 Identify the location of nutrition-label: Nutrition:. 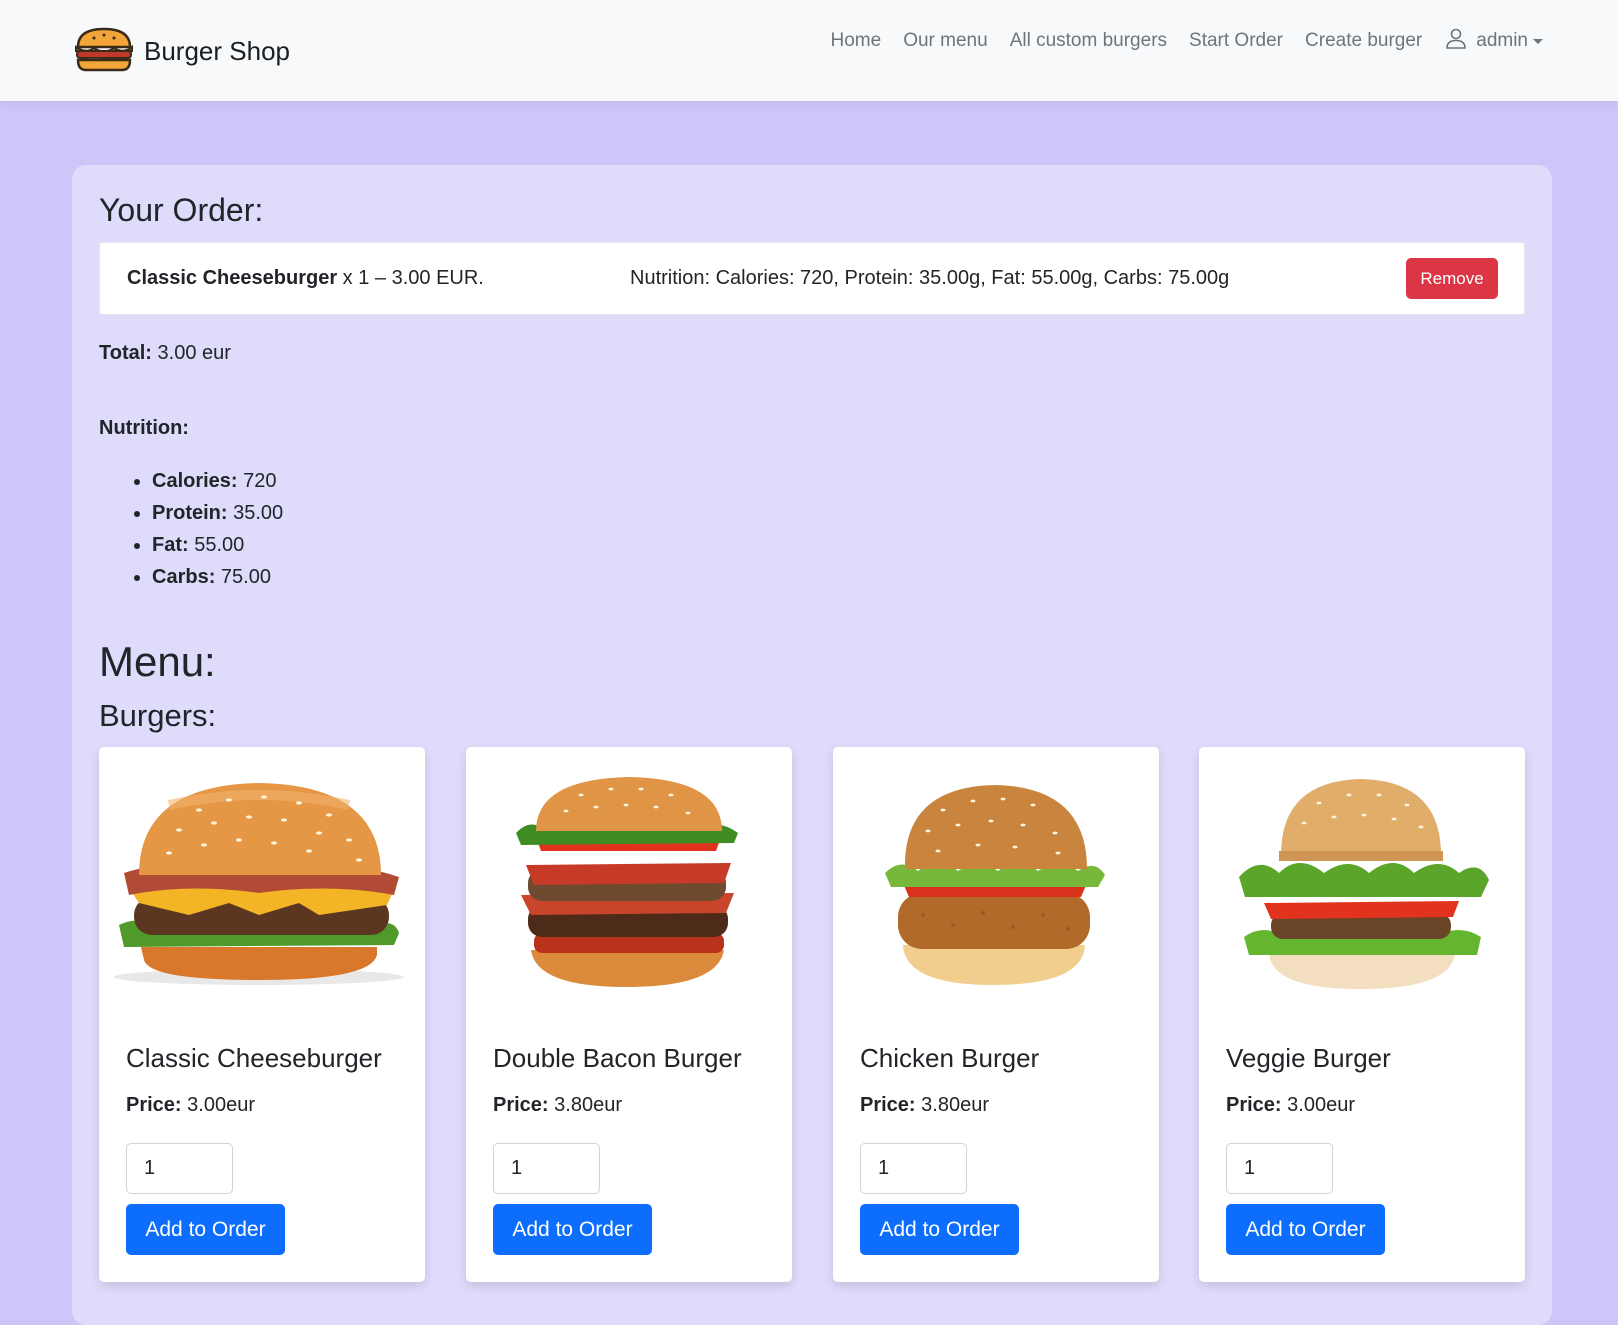
(144, 428).